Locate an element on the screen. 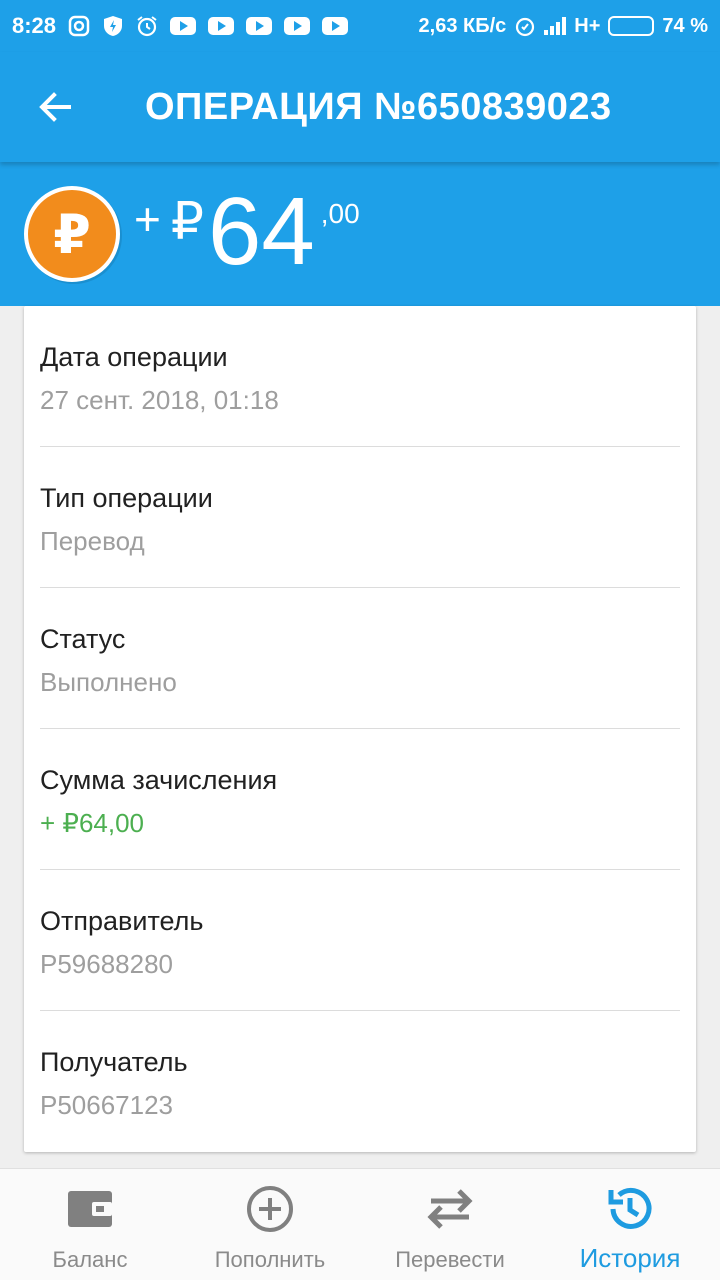  bottom-navigation: Баланс Пополнить Перевести История is located at coordinates (360, 1224).